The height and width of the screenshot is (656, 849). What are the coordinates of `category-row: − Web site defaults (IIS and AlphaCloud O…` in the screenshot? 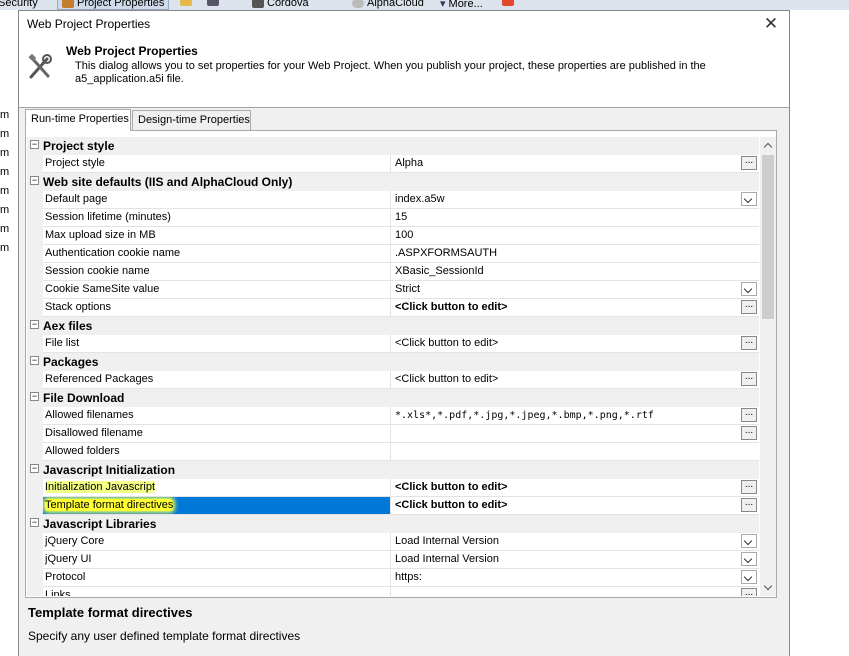 It's located at (393, 182).